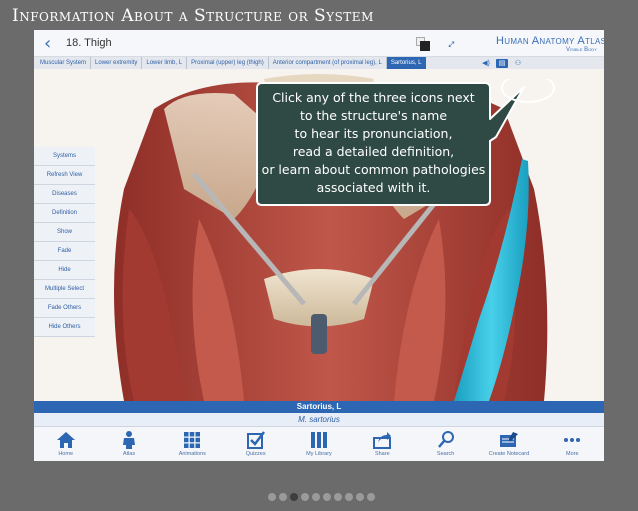 This screenshot has height=511, width=638. What do you see at coordinates (319, 407) in the screenshot?
I see `structure-name: Sartorius, L` at bounding box center [319, 407].